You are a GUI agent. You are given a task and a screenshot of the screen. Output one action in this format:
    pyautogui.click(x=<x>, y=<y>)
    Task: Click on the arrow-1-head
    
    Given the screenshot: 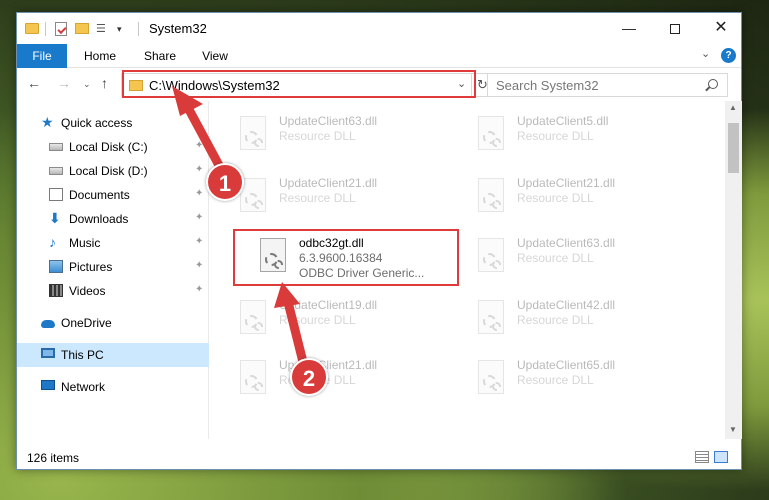 What is the action you would take?
    pyautogui.click(x=187, y=101)
    